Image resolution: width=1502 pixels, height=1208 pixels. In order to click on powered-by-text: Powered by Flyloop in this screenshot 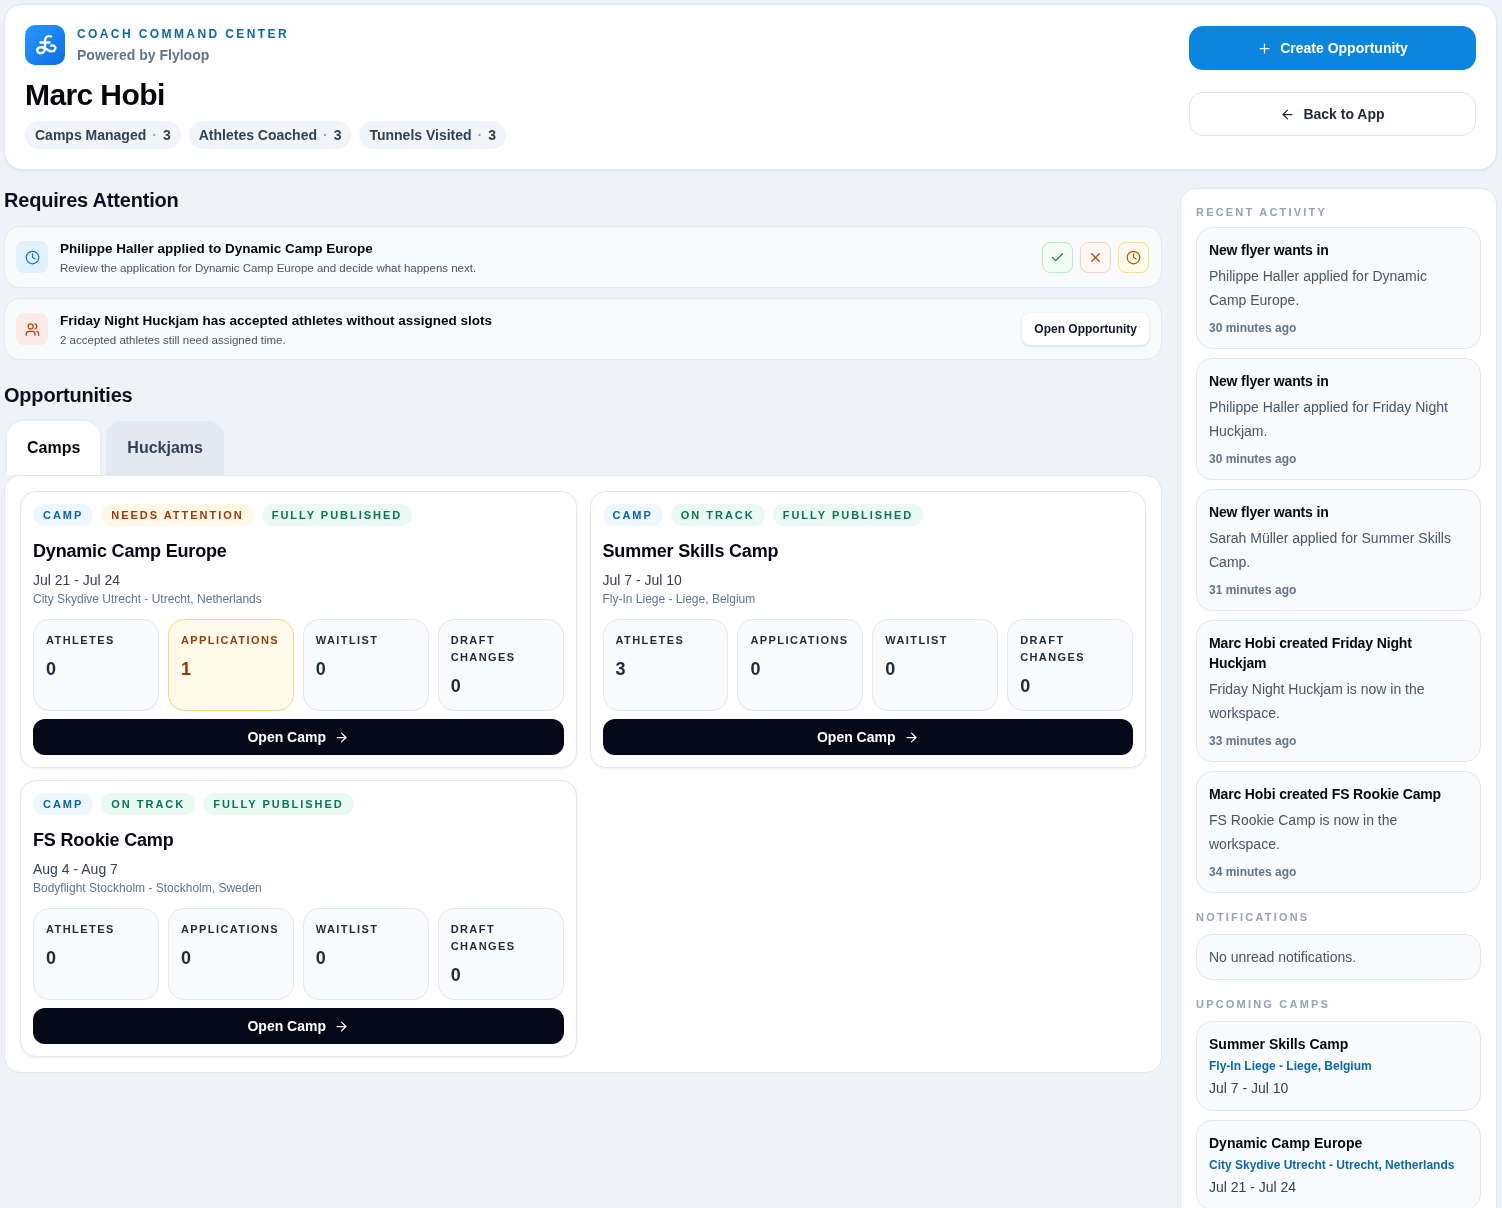, I will do `click(144, 55)`.